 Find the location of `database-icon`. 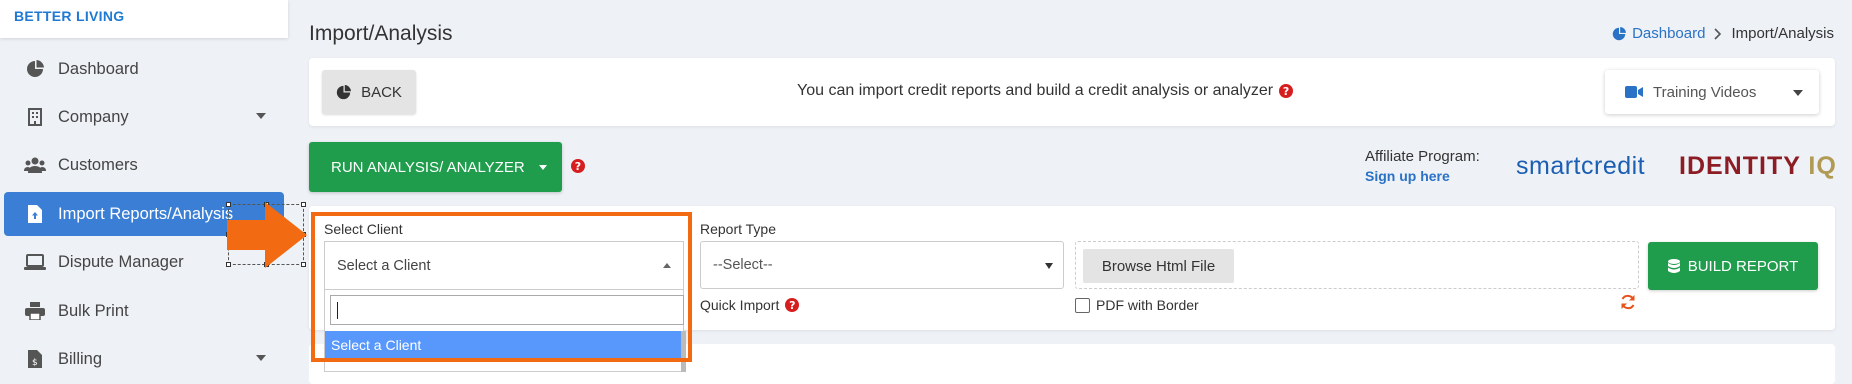

database-icon is located at coordinates (1673, 265).